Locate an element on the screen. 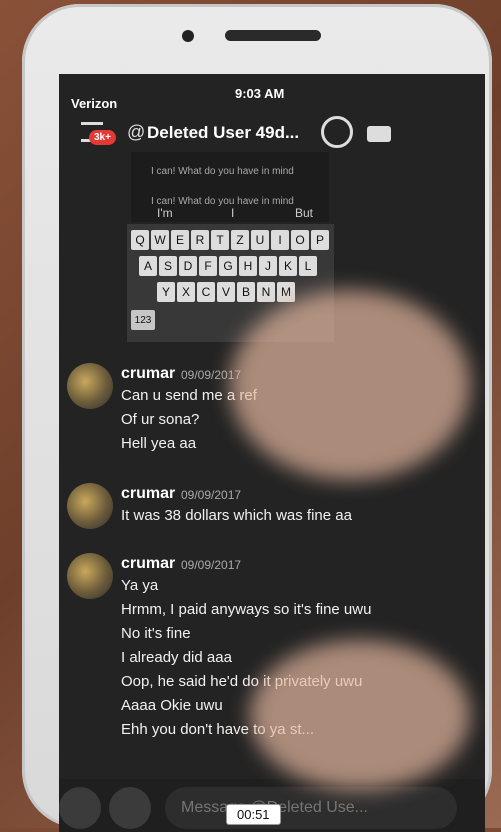 The height and width of the screenshot is (832, 501). message-text: Aaaa Okie uwu is located at coordinates (172, 705).